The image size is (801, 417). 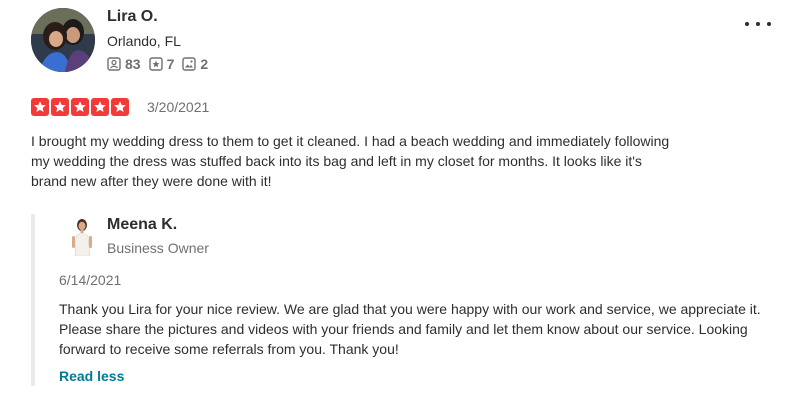 I want to click on star-rating, so click(x=81, y=107).